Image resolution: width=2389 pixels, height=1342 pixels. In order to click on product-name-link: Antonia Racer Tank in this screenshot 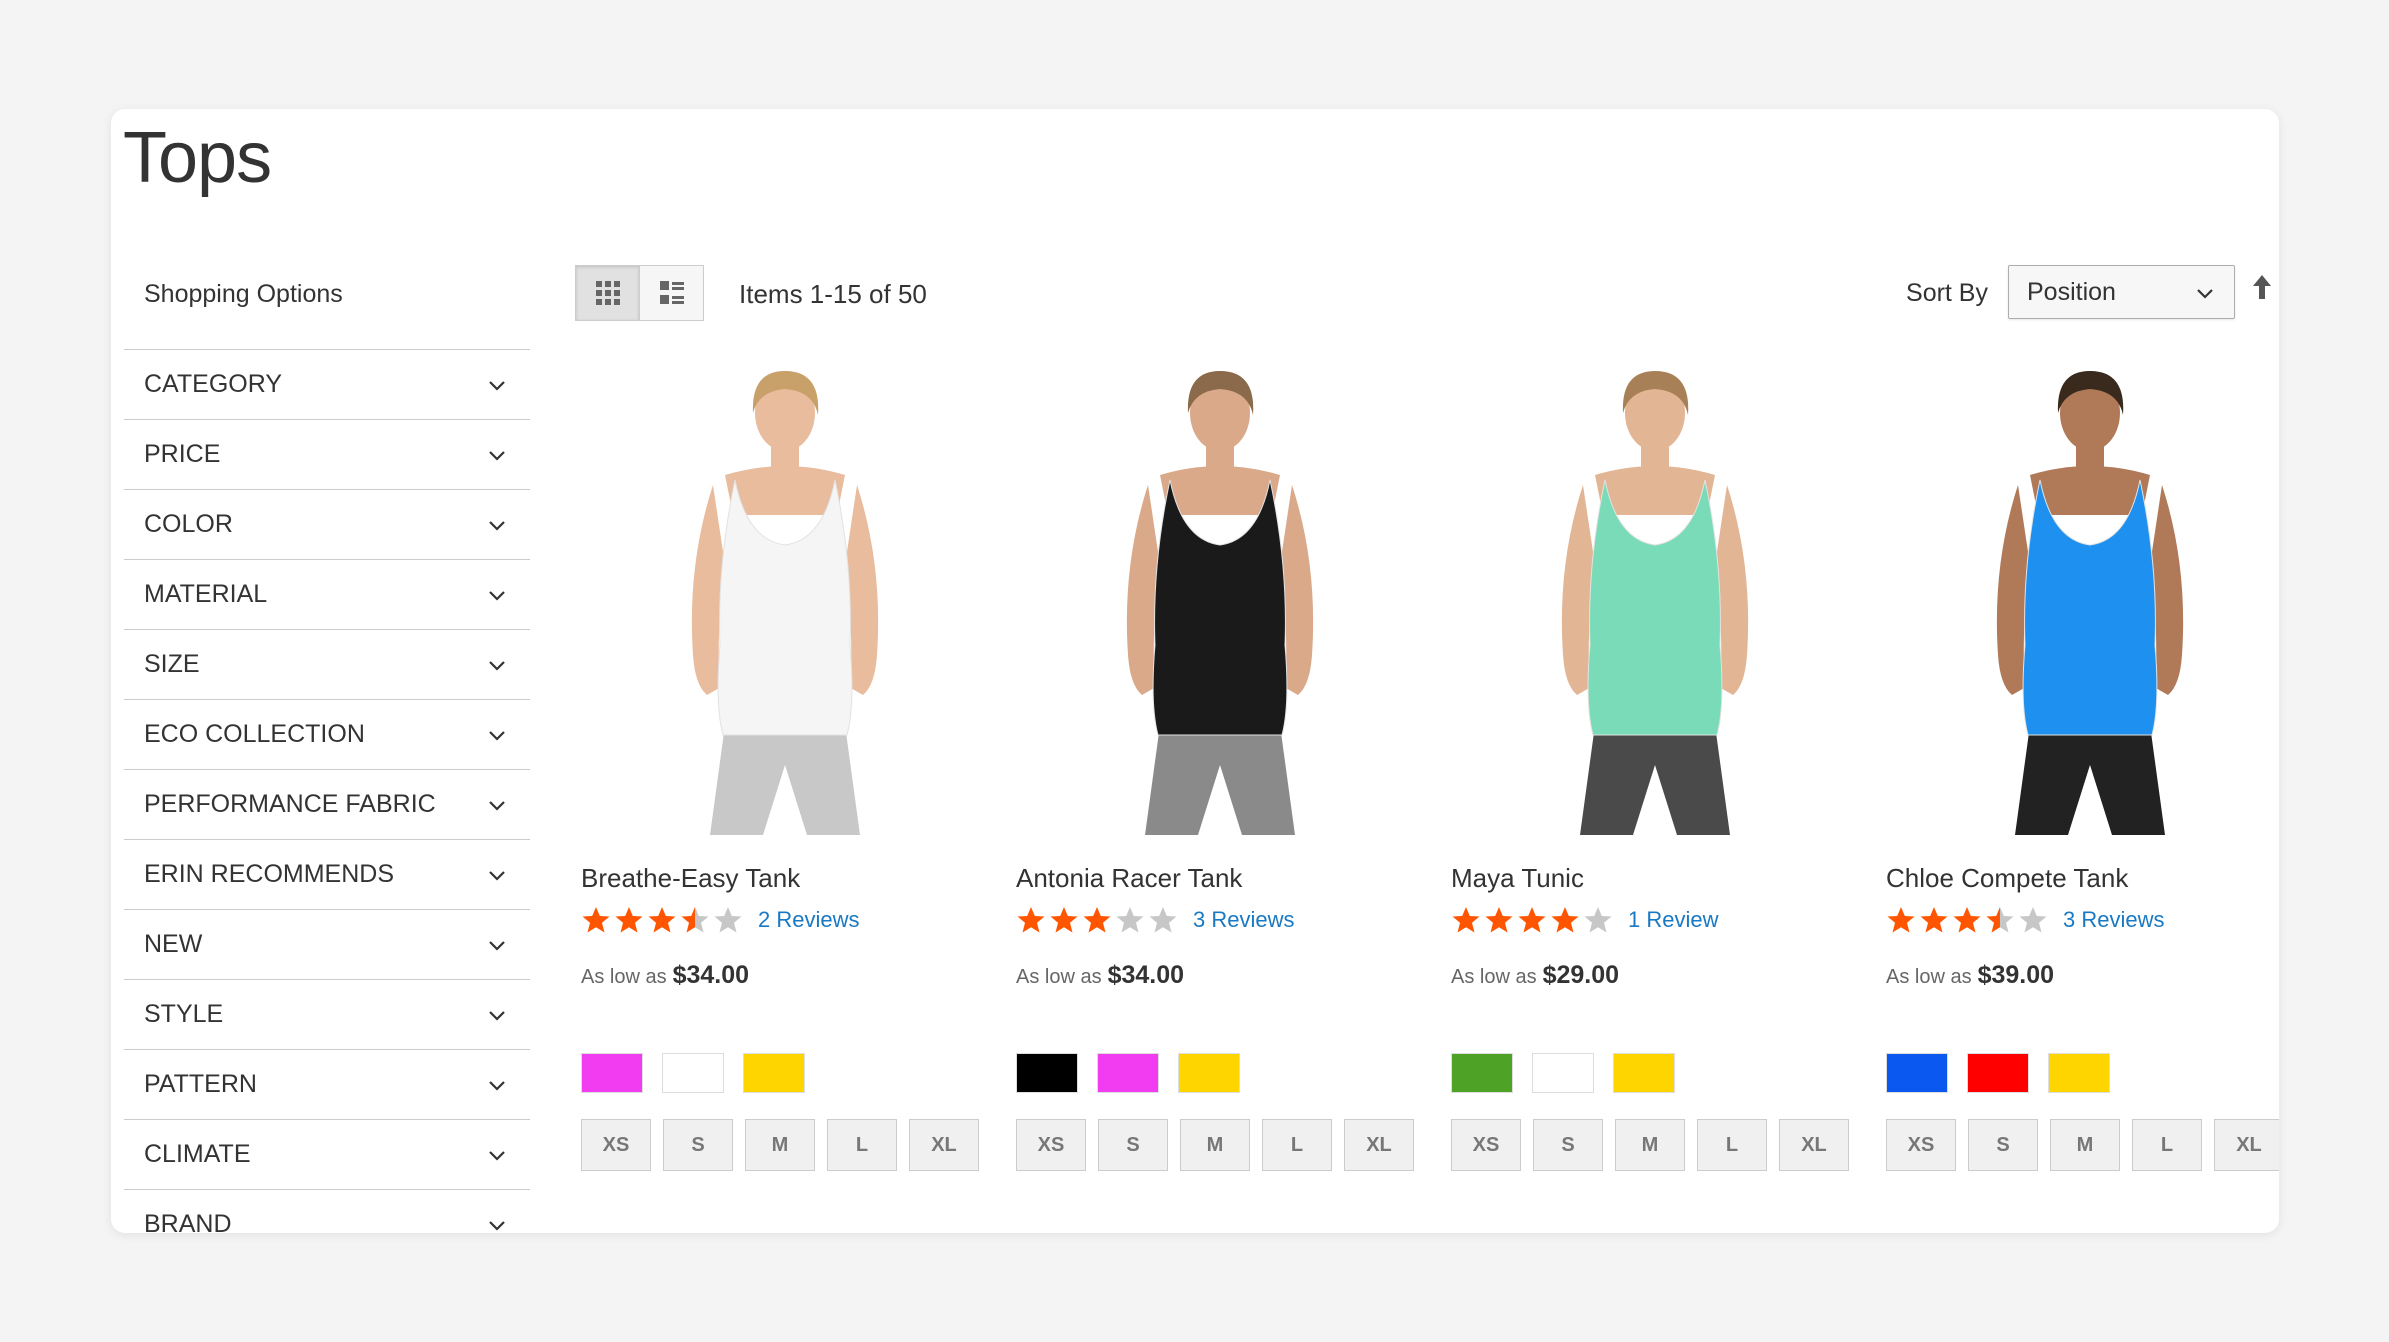, I will do `click(1129, 878)`.